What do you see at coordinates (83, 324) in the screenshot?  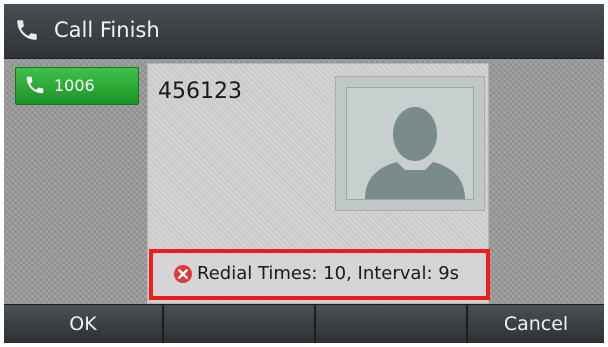 I see `ok-button: OK` at bounding box center [83, 324].